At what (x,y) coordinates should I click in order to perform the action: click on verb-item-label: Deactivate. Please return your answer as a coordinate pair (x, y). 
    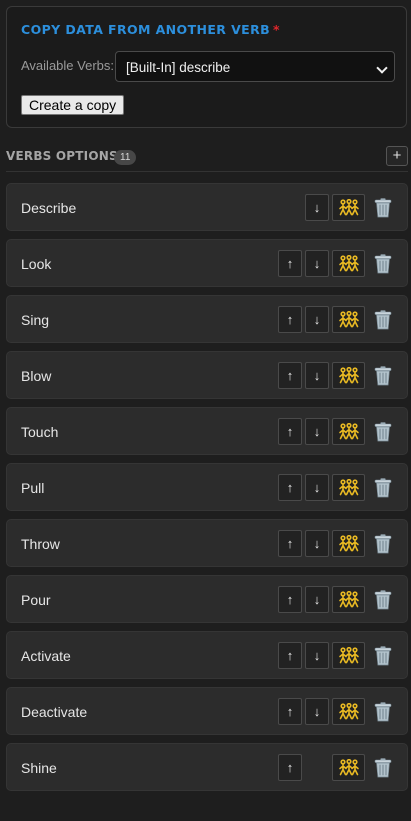
    Looking at the image, I should click on (54, 712).